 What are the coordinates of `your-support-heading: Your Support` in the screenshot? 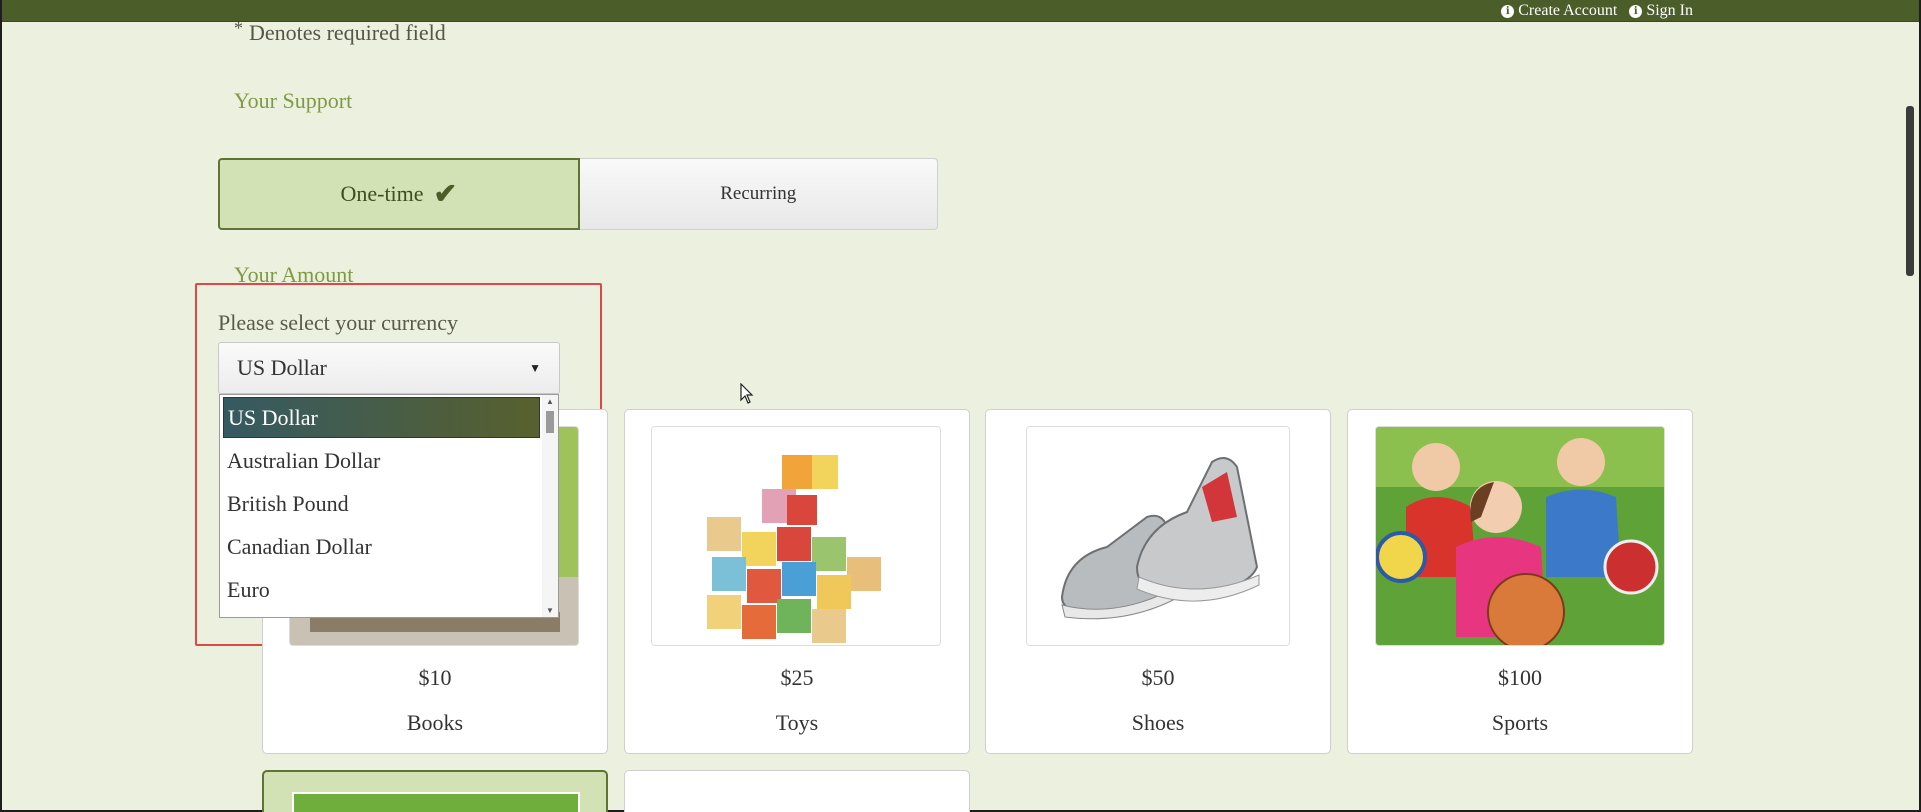 It's located at (293, 100).